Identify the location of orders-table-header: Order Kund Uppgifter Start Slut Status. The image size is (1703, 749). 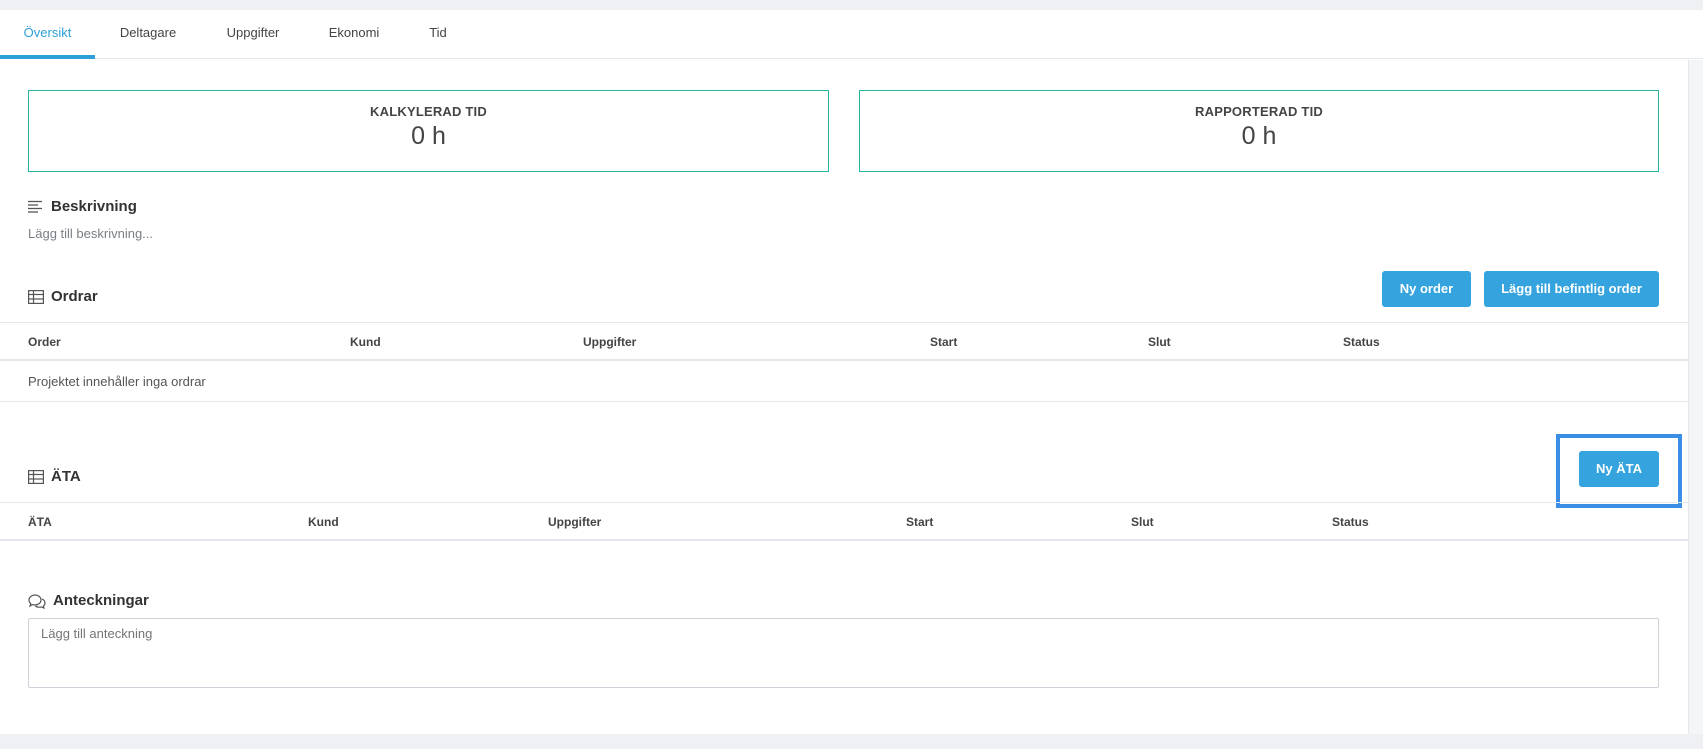
(844, 341).